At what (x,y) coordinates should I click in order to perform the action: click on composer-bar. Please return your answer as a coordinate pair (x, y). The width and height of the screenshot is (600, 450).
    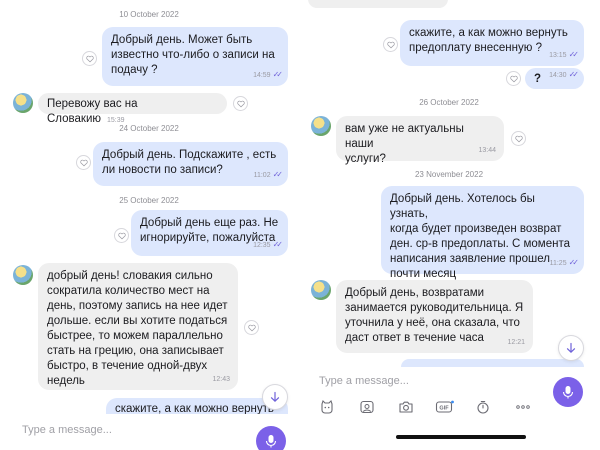
    Looking at the image, I should click on (148, 432).